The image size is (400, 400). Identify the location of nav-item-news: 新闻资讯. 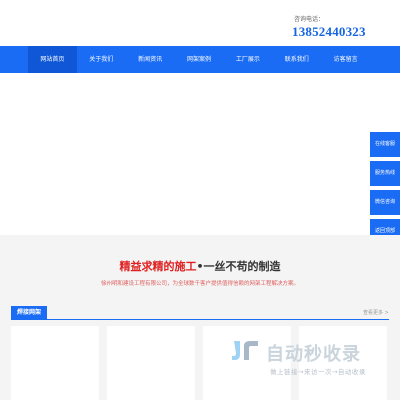
(150, 59).